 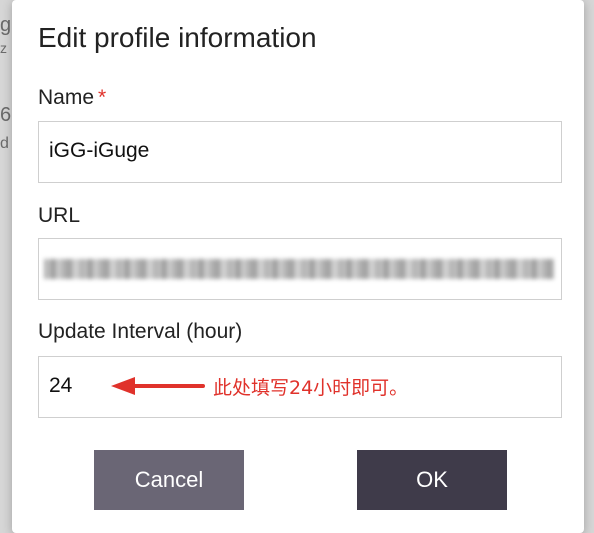 What do you see at coordinates (177, 37) in the screenshot?
I see `dialog-title: Edit profile information` at bounding box center [177, 37].